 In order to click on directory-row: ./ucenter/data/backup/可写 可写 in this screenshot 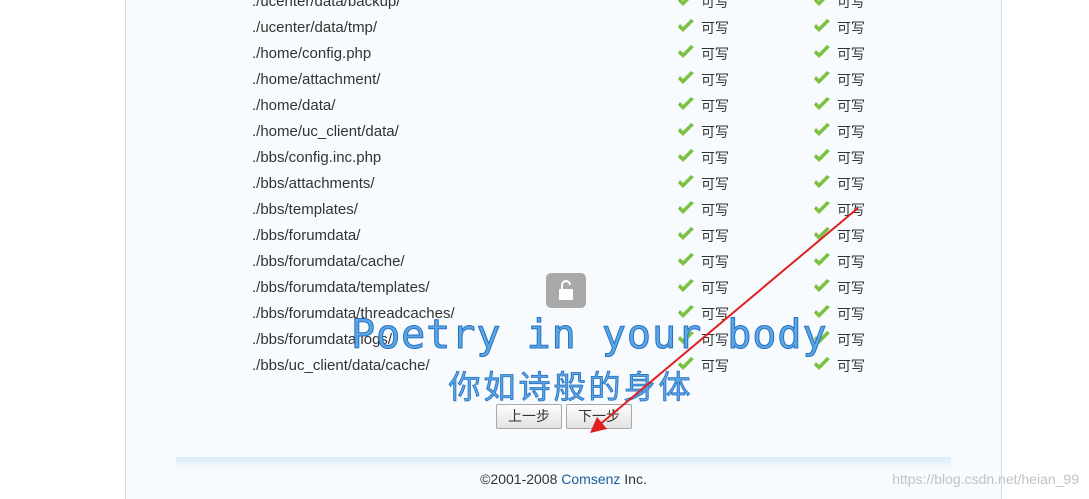, I will do `click(563, 7)`.